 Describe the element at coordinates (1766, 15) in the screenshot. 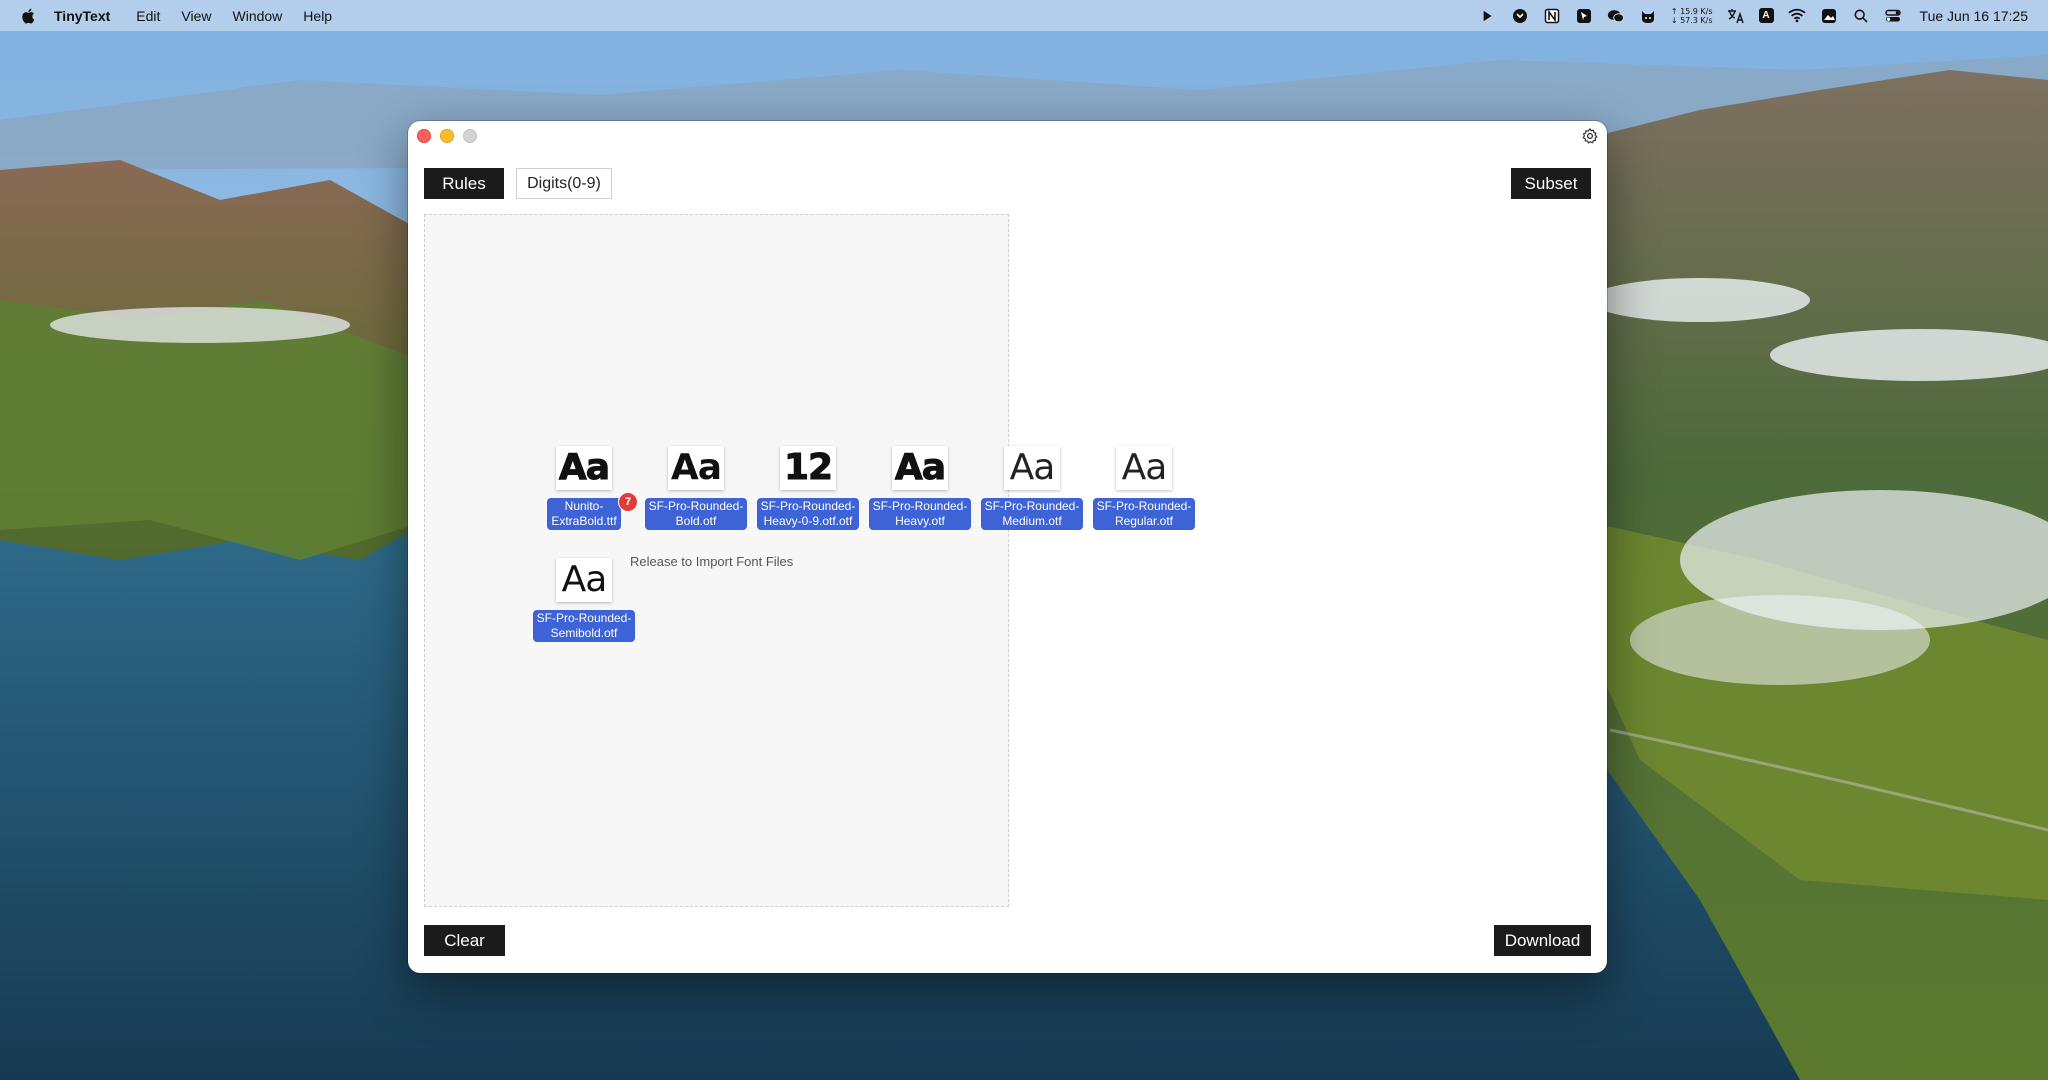

I see `input-method-icon: A` at that location.